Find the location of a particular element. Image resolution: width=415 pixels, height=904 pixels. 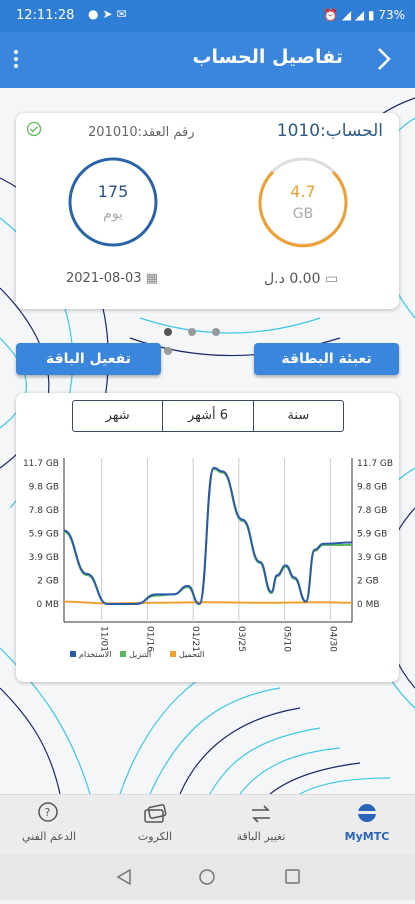

system-nav-icons is located at coordinates (208, 877).